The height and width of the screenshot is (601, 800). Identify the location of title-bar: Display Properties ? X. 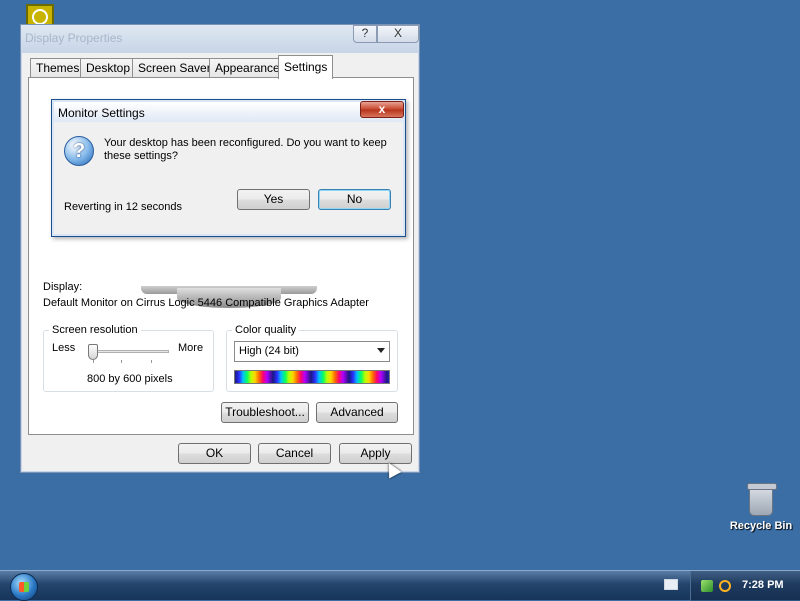
(220, 39).